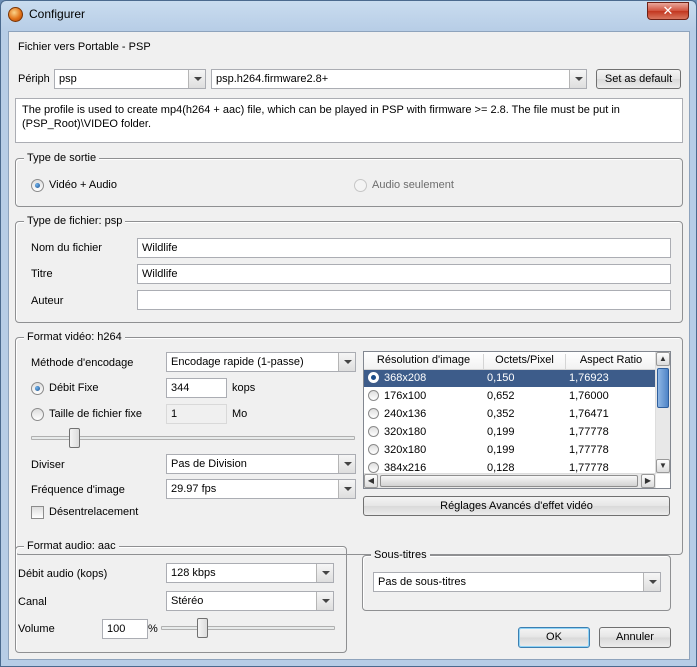 This screenshot has height=667, width=697. Describe the element at coordinates (83, 185) in the screenshot. I see `video-audio-label: Vidéo + Audio` at that location.